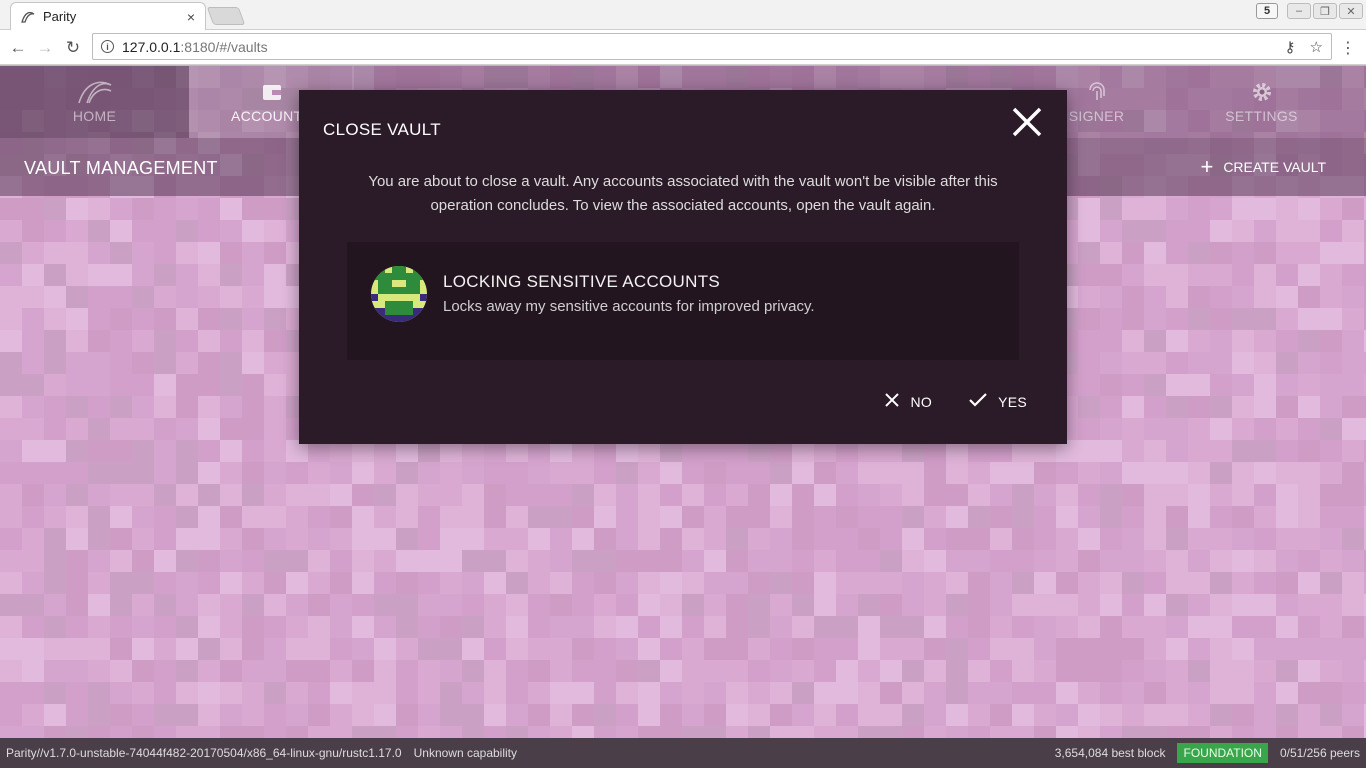 This screenshot has width=1366, height=768. What do you see at coordinates (582, 281) in the screenshot?
I see `vault-name: LOCKING SENSITIVE ACCOUNTS` at bounding box center [582, 281].